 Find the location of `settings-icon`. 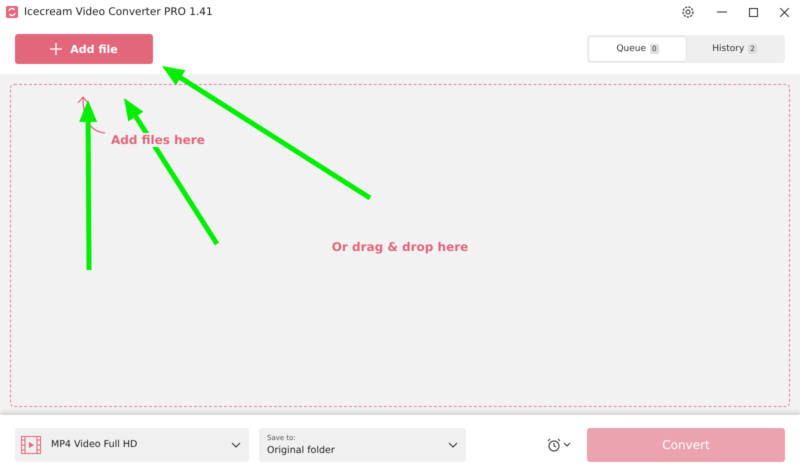

settings-icon is located at coordinates (688, 12).